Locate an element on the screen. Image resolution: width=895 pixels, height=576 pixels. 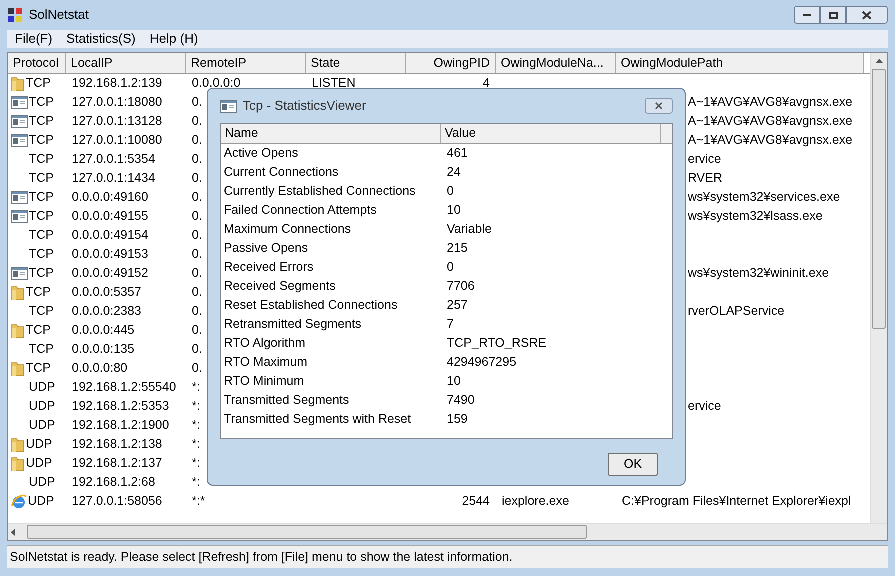
horizontal-scrollbar is located at coordinates (447, 531).